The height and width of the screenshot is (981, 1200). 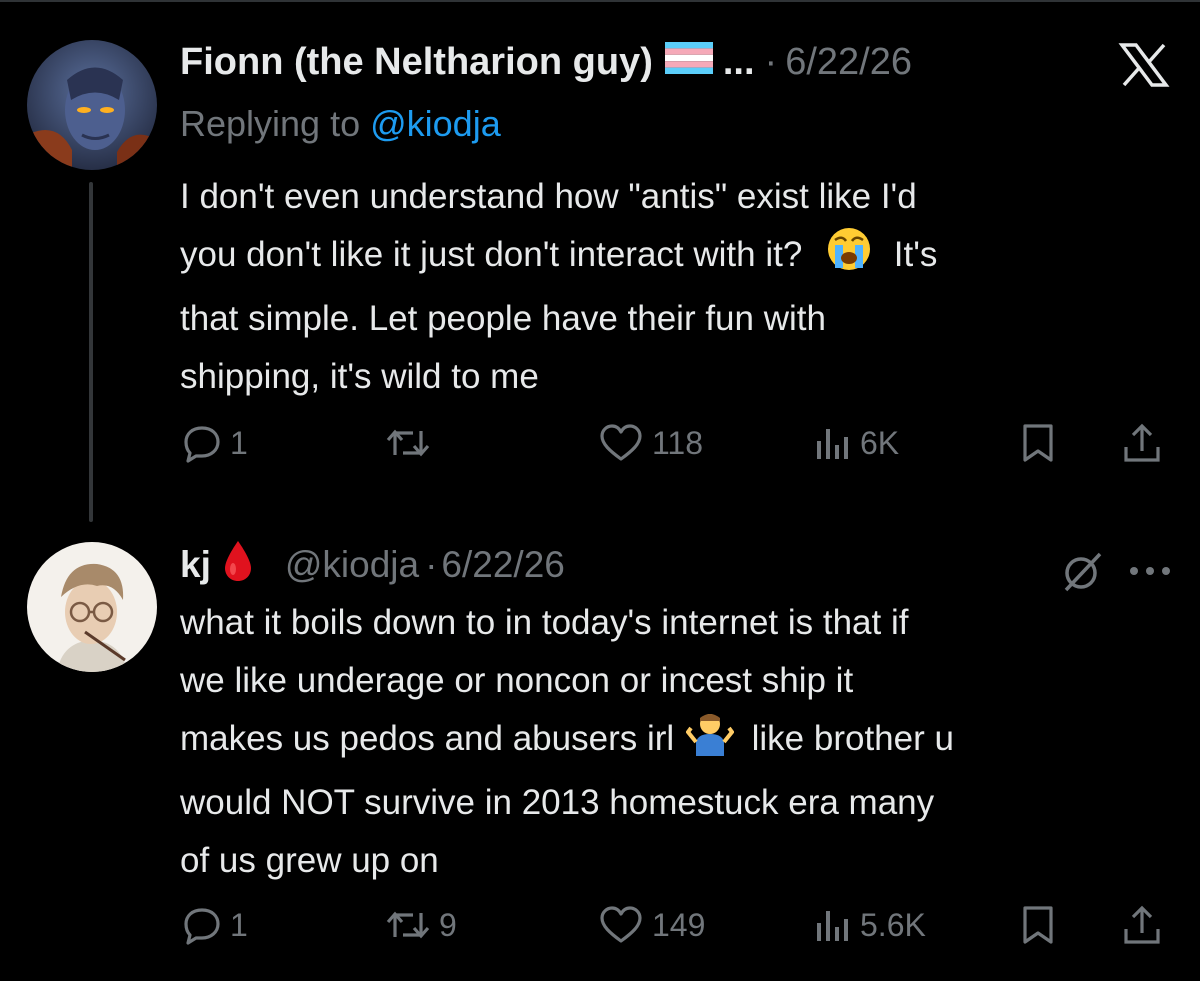 What do you see at coordinates (416, 62) in the screenshot?
I see `author-display-name: Fionn (the Neltharion guy)` at bounding box center [416, 62].